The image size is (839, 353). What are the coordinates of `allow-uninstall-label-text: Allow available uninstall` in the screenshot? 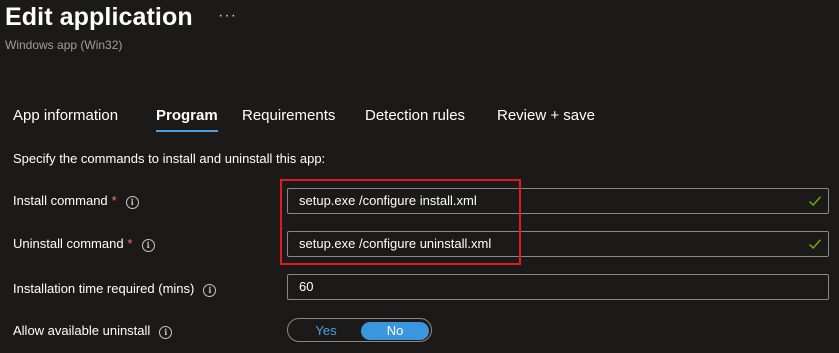 It's located at (82, 330).